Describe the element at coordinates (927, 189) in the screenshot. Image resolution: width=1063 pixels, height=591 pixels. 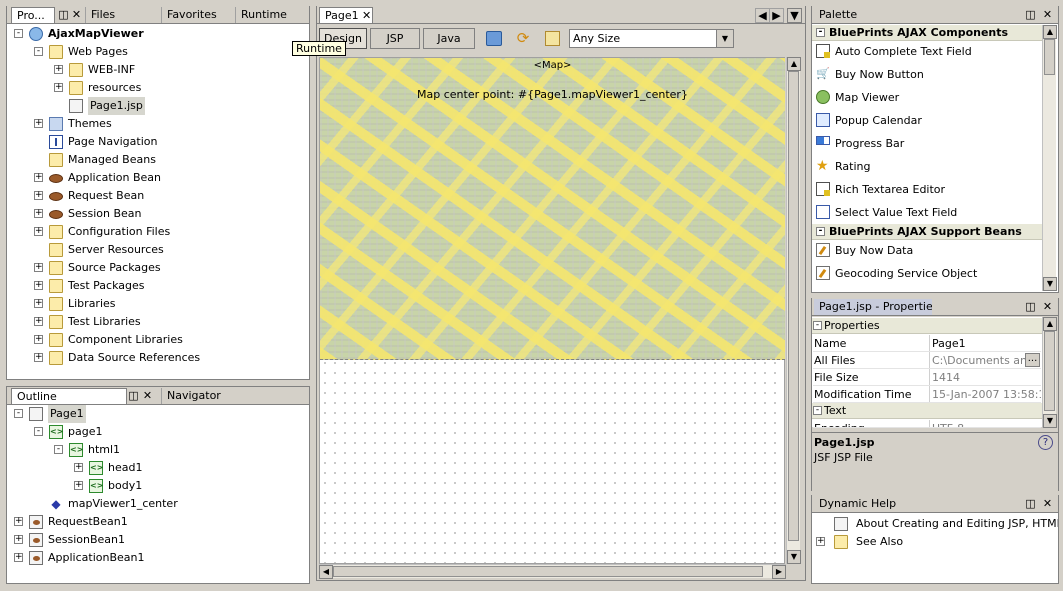
I see `palette-item: Rich Textarea Editor` at that location.